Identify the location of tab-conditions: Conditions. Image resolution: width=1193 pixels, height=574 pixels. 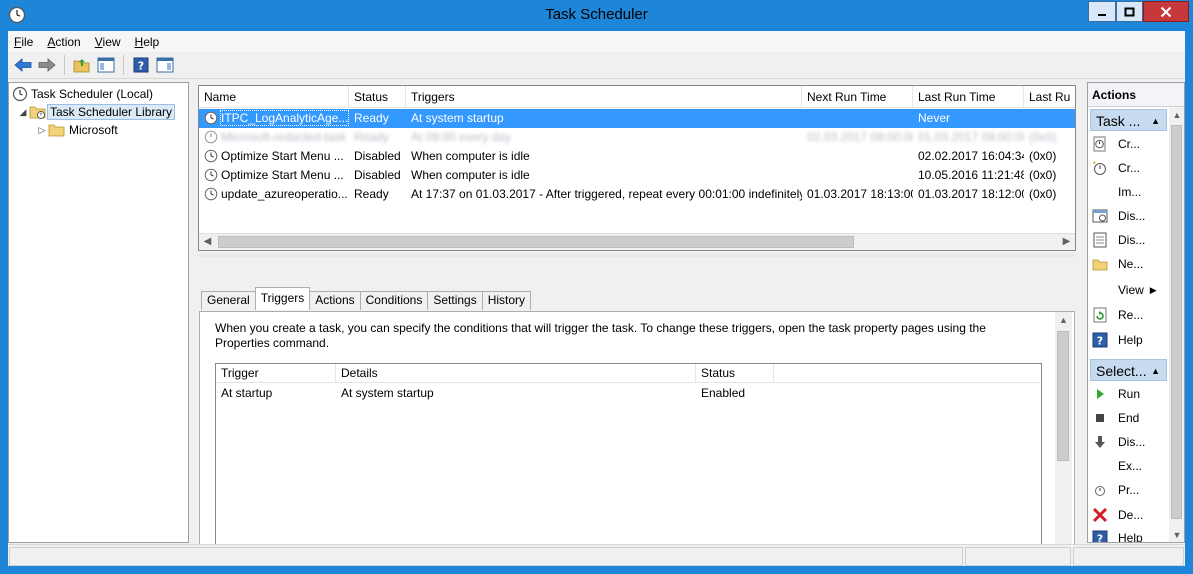
(394, 300).